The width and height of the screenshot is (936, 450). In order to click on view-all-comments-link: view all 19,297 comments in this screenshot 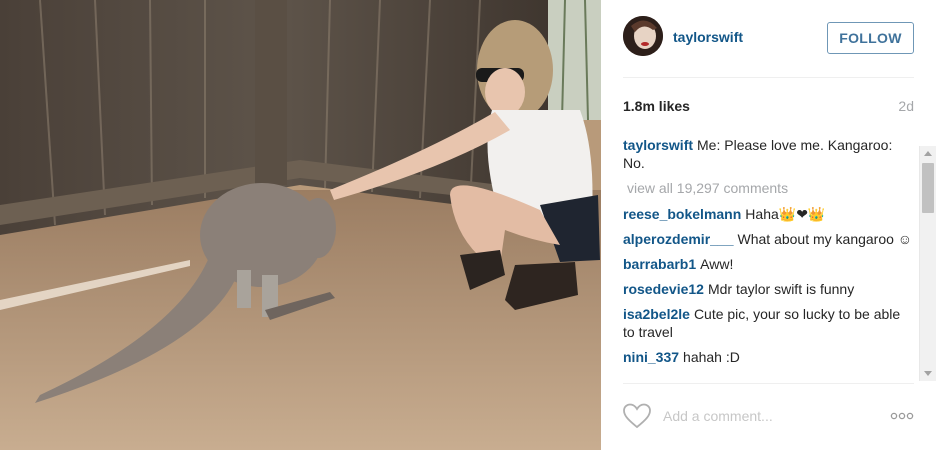, I will do `click(770, 188)`.